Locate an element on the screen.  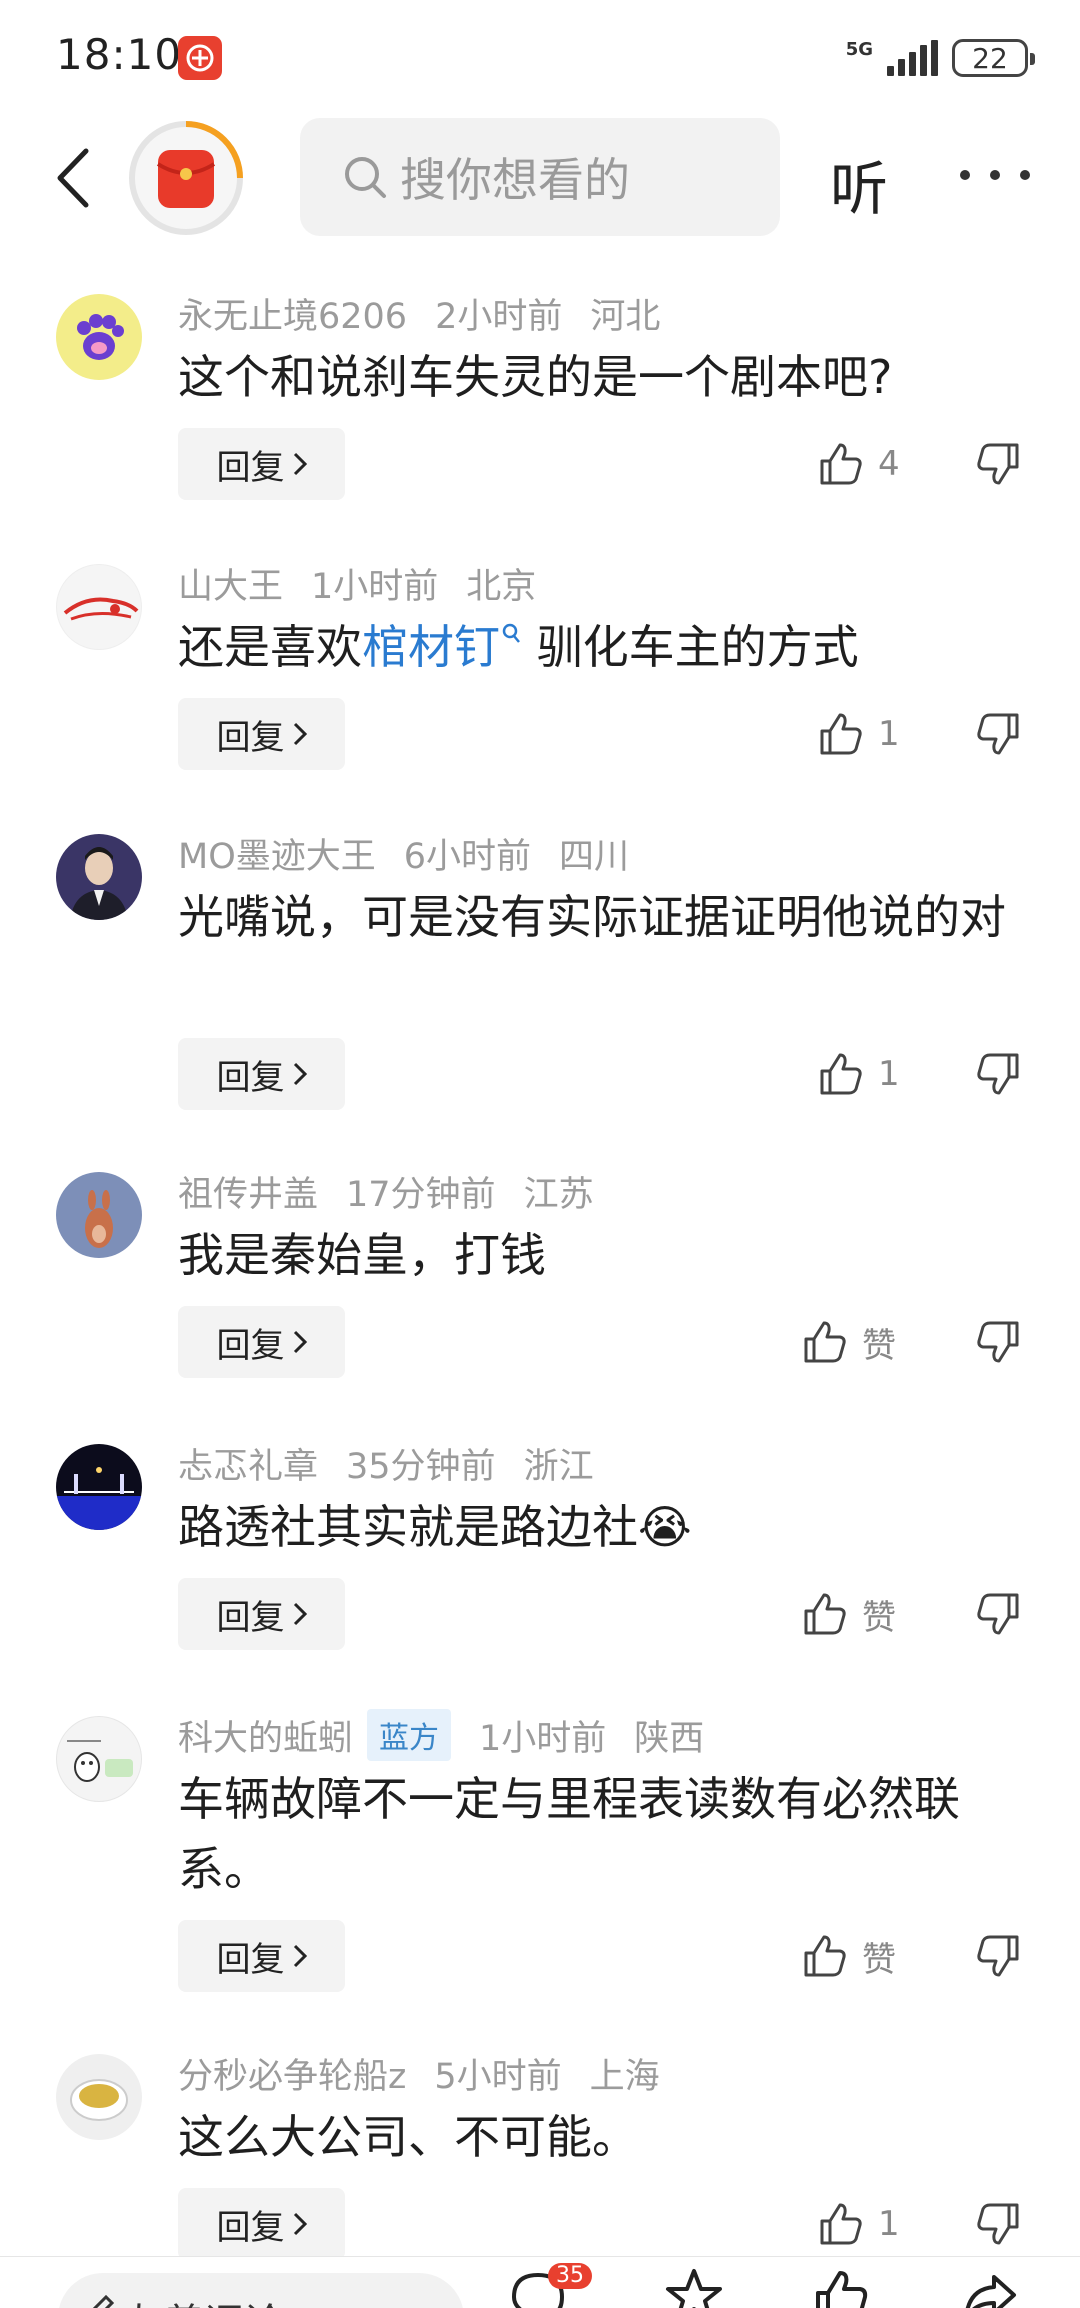
comment-location: 上海 is located at coordinates (624, 2076).